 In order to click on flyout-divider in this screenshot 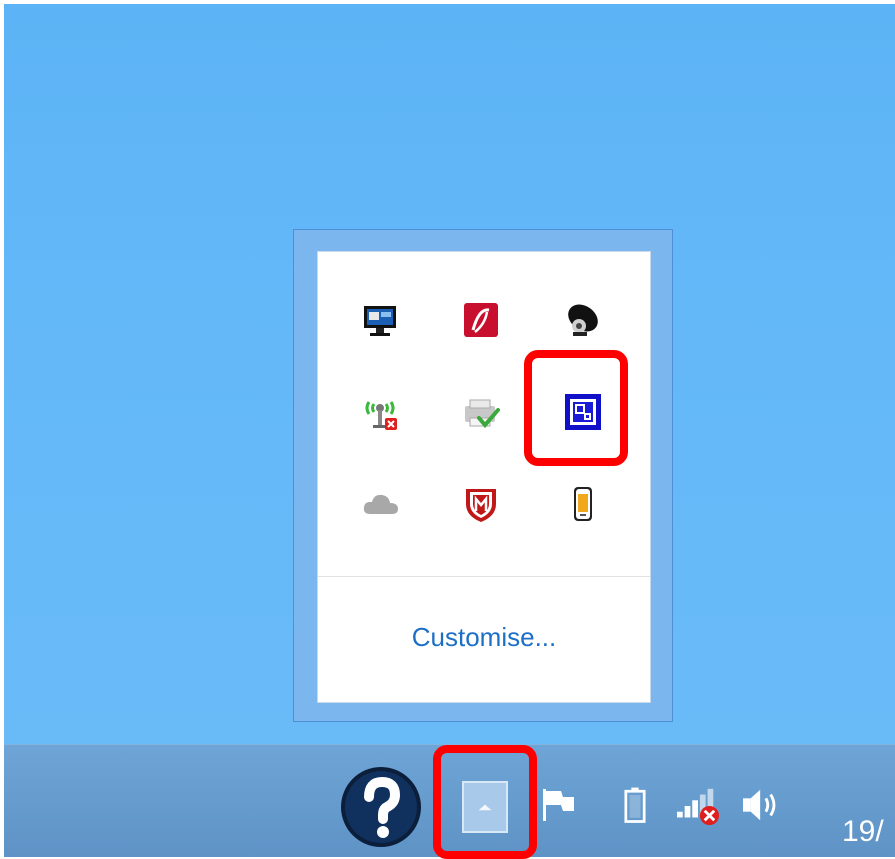, I will do `click(484, 576)`.